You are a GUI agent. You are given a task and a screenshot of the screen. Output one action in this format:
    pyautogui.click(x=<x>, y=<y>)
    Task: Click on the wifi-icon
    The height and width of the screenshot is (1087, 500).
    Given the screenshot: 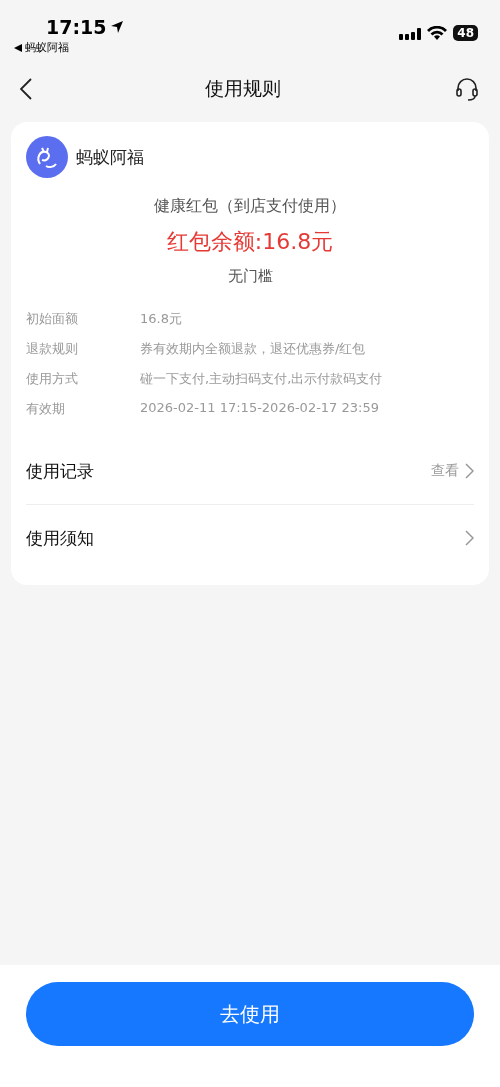 What is the action you would take?
    pyautogui.click(x=437, y=33)
    